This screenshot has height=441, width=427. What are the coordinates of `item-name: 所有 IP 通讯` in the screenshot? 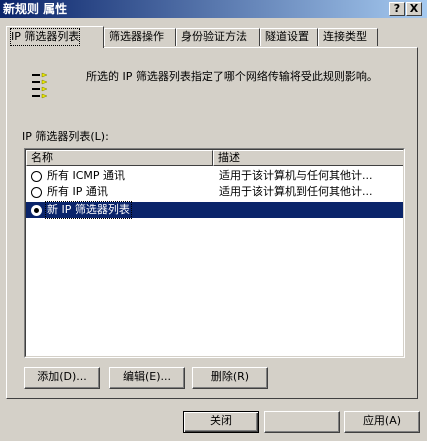 It's located at (77, 191).